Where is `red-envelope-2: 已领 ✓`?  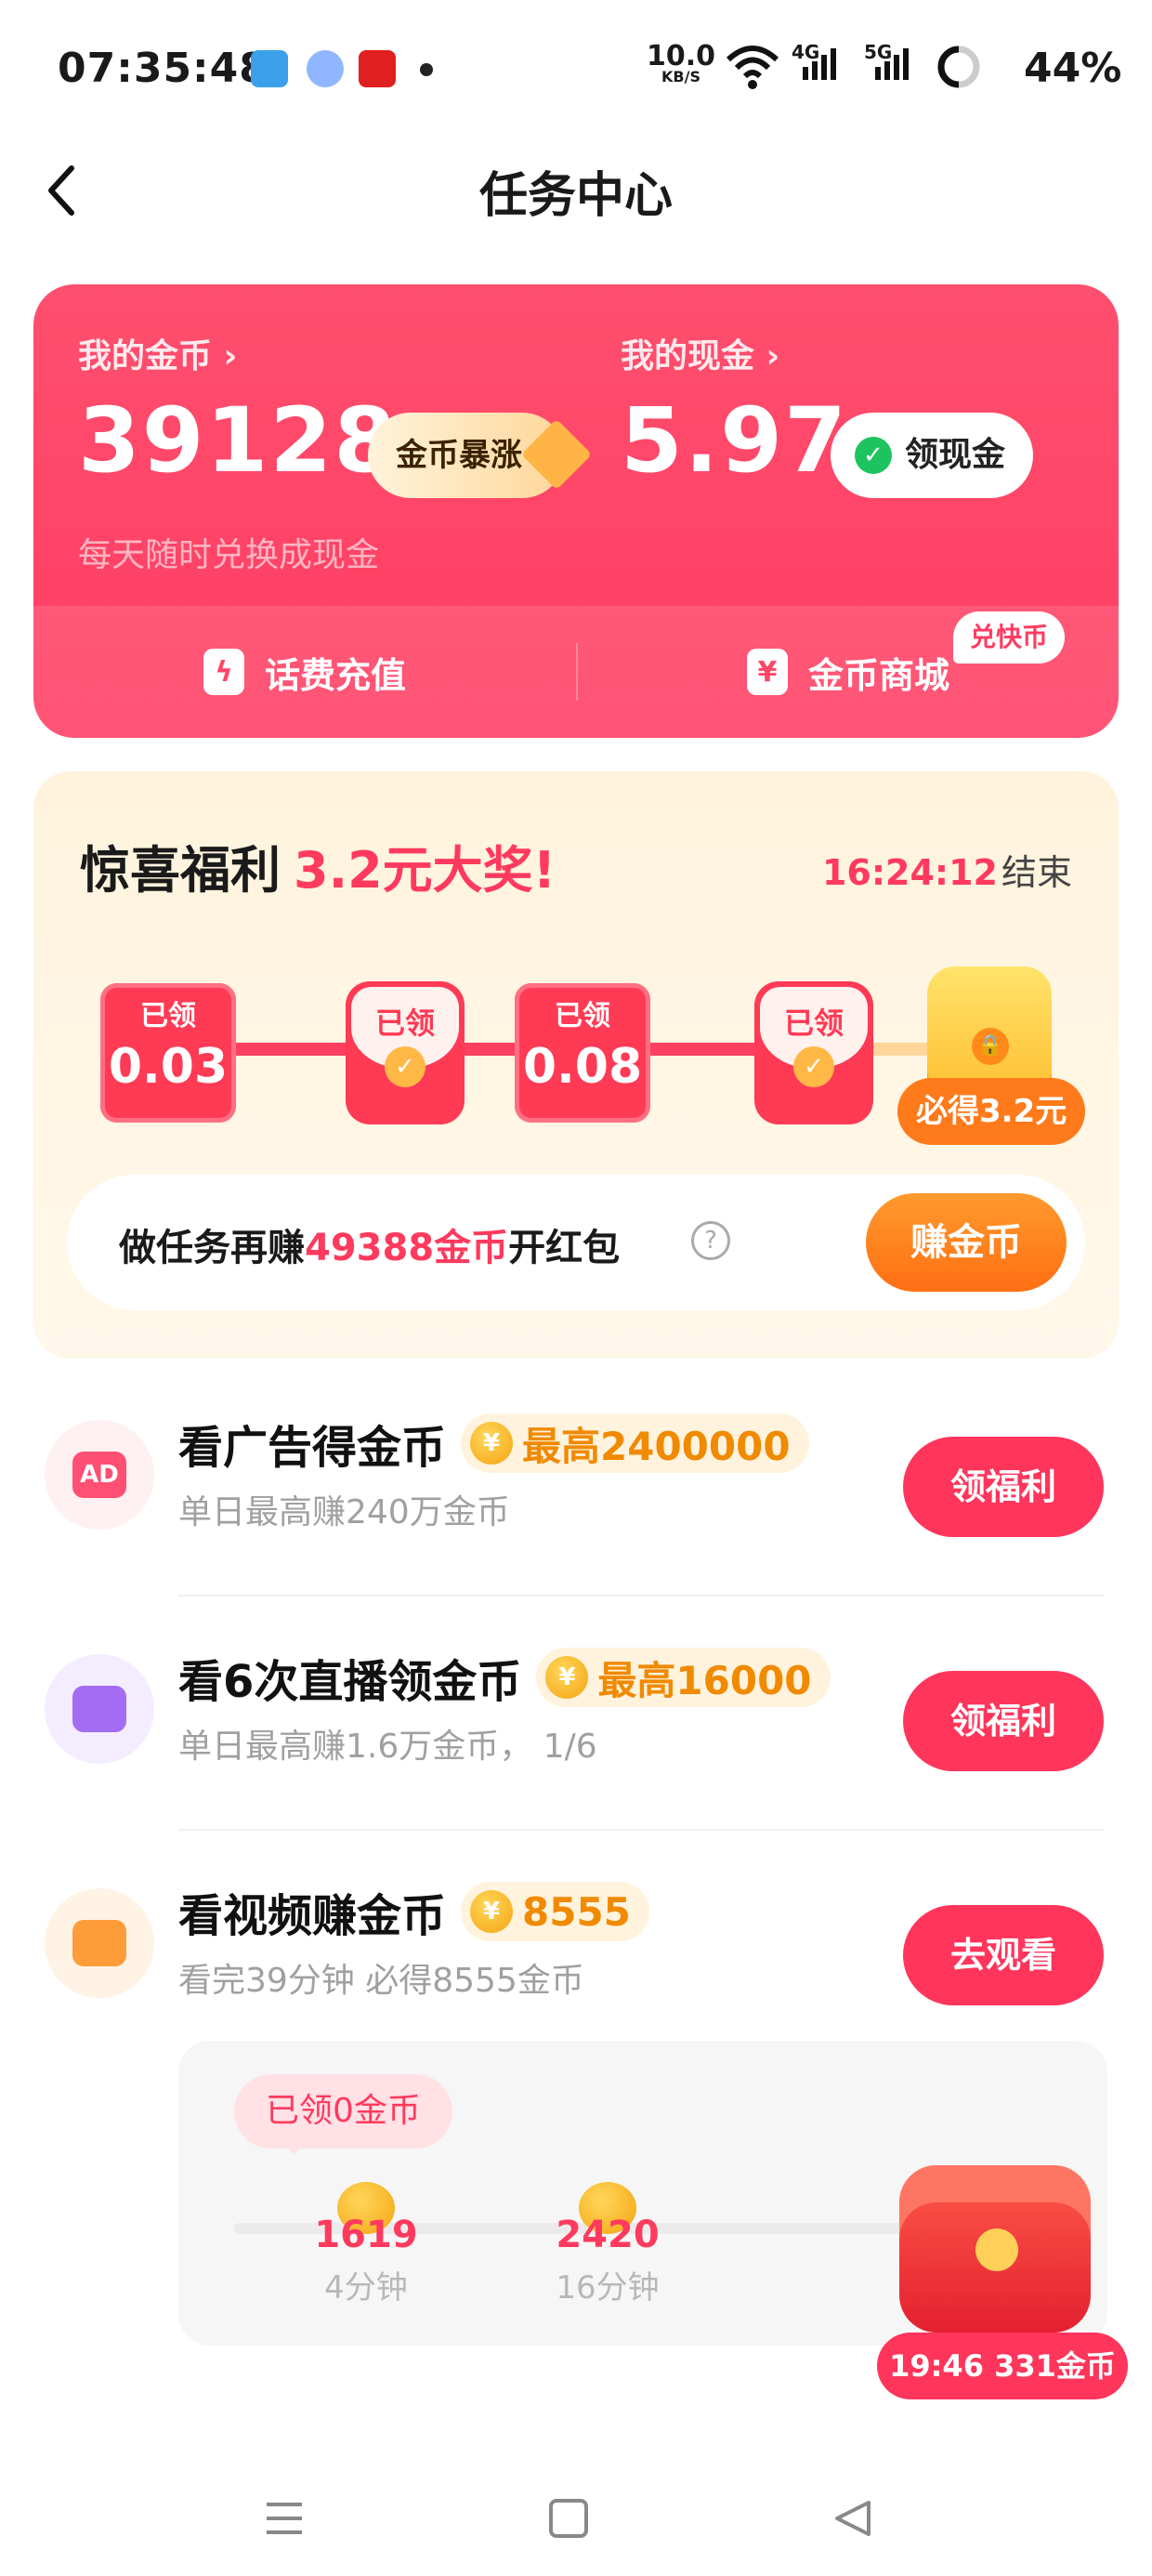
red-envelope-2: 已领 ✓ is located at coordinates (405, 1052).